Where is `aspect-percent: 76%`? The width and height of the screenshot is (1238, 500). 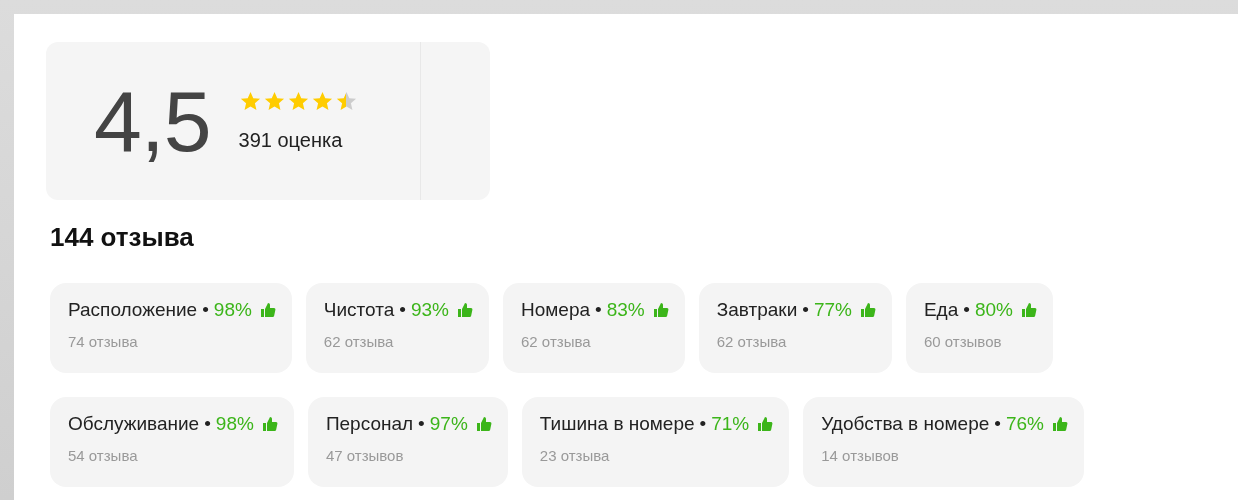
aspect-percent: 76% is located at coordinates (1024, 424).